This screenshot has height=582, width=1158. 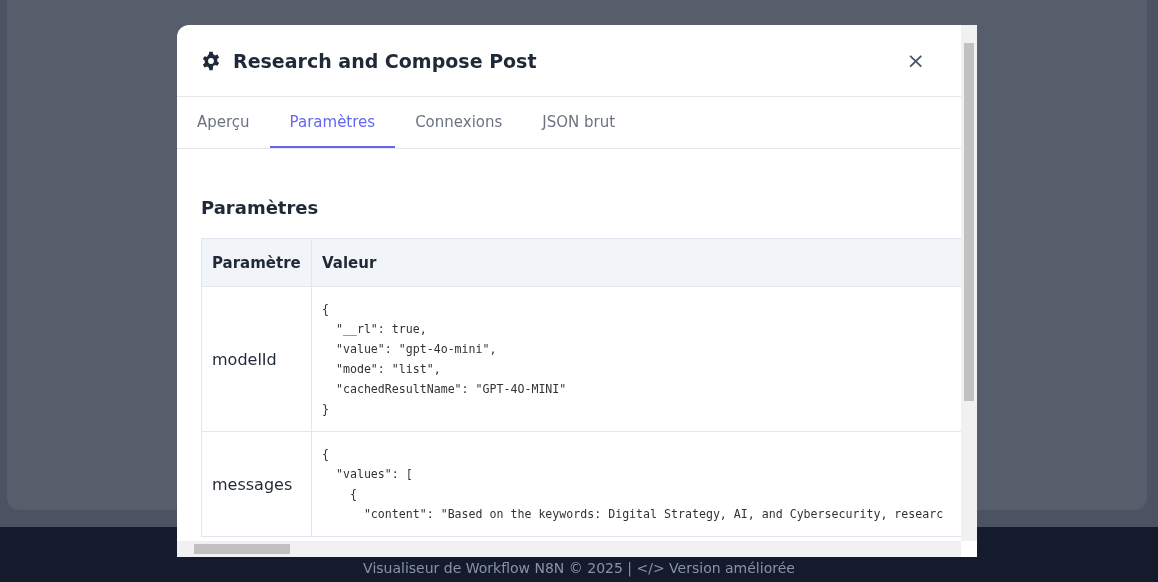 I want to click on tab: Aperçu, so click(x=223, y=122).